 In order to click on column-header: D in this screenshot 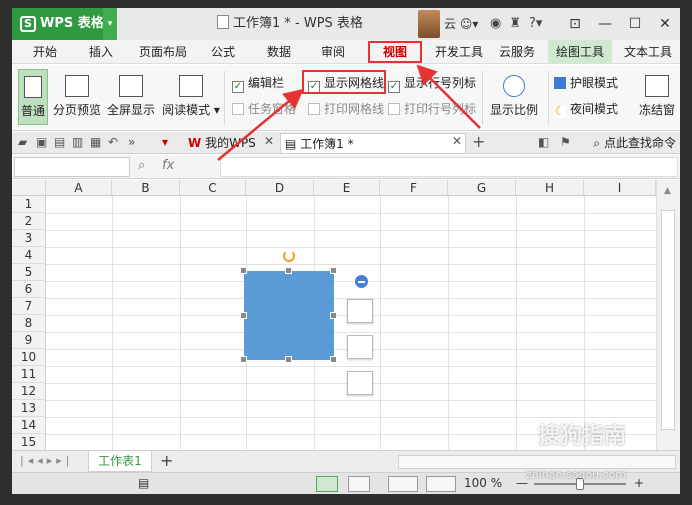, I will do `click(280, 188)`.